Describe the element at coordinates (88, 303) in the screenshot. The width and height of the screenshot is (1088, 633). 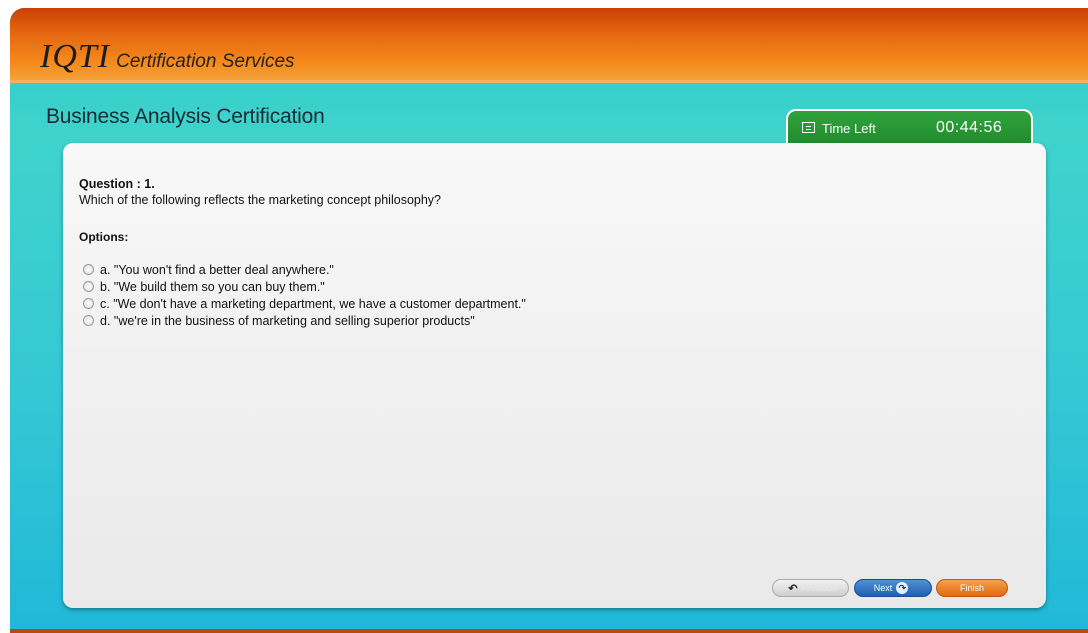
I see `option-c-radio` at that location.